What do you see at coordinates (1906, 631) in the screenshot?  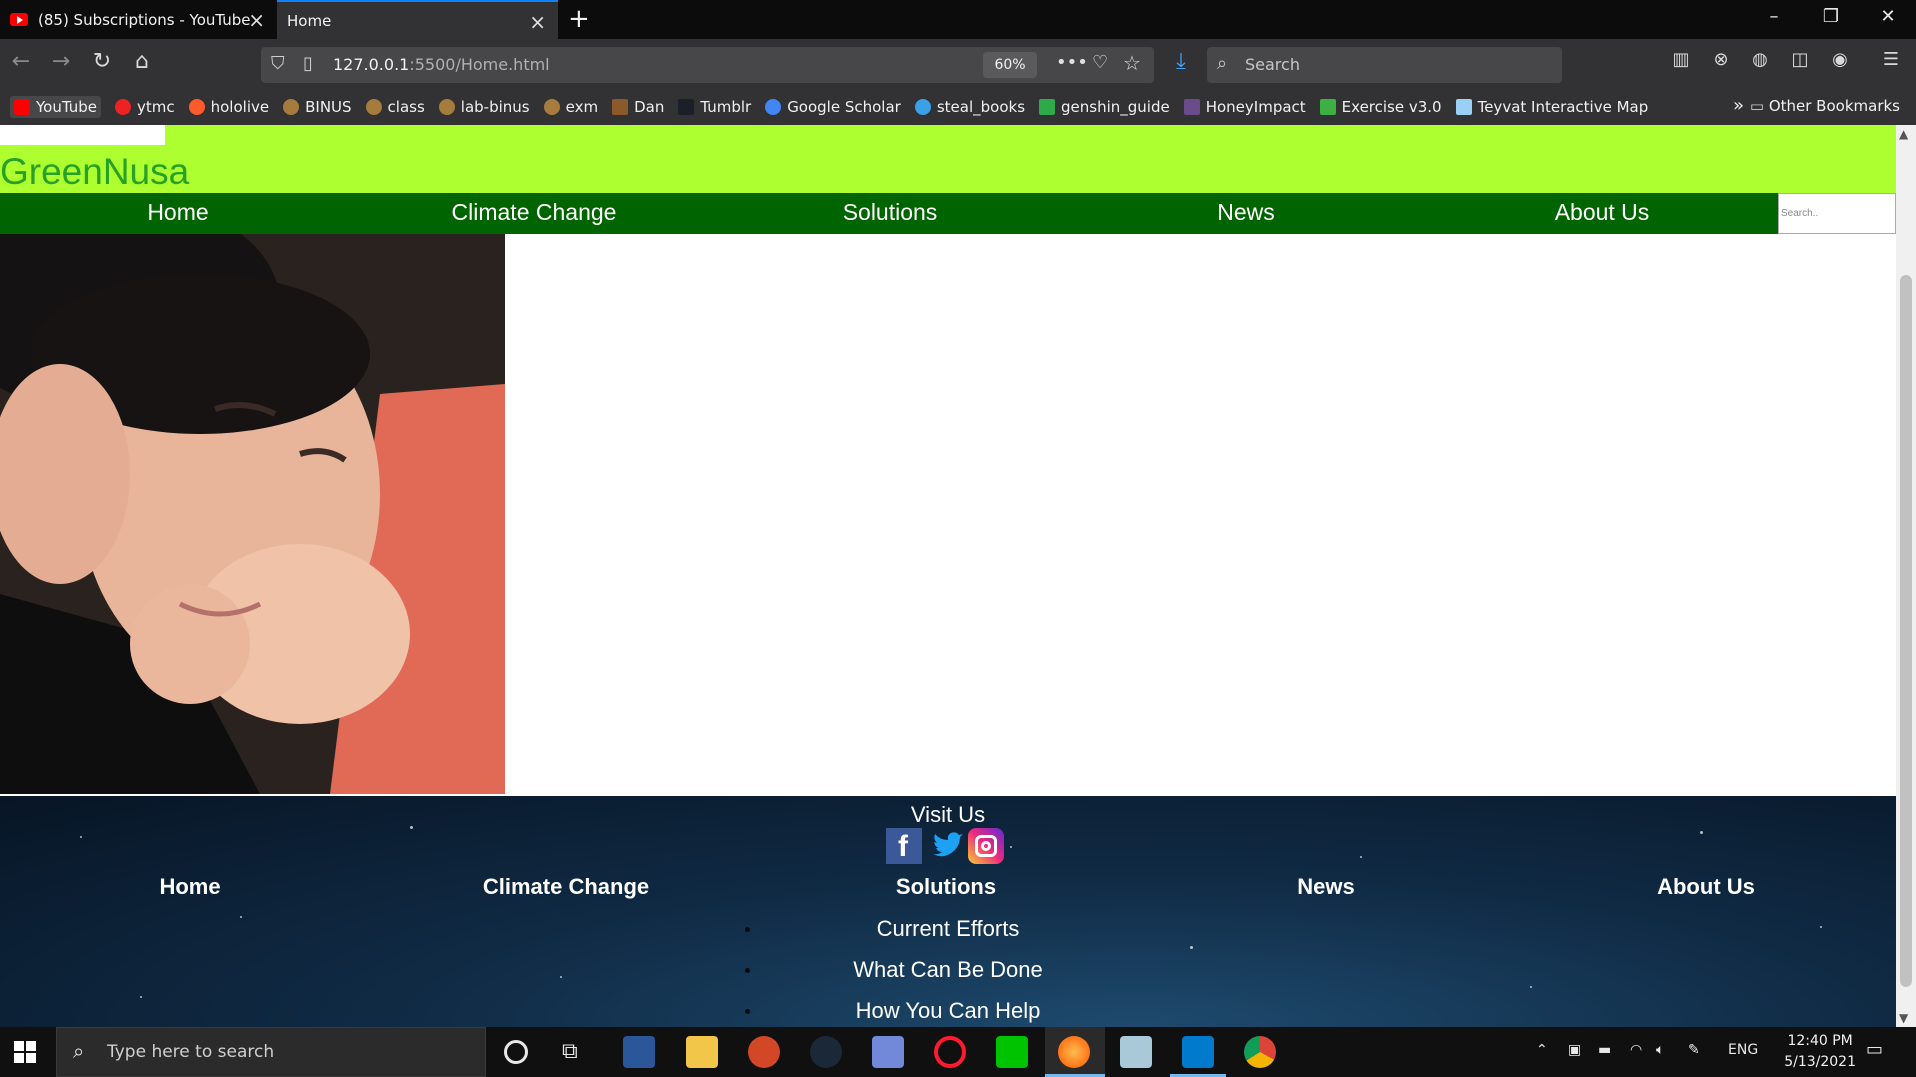 I see `scroll-thumb` at bounding box center [1906, 631].